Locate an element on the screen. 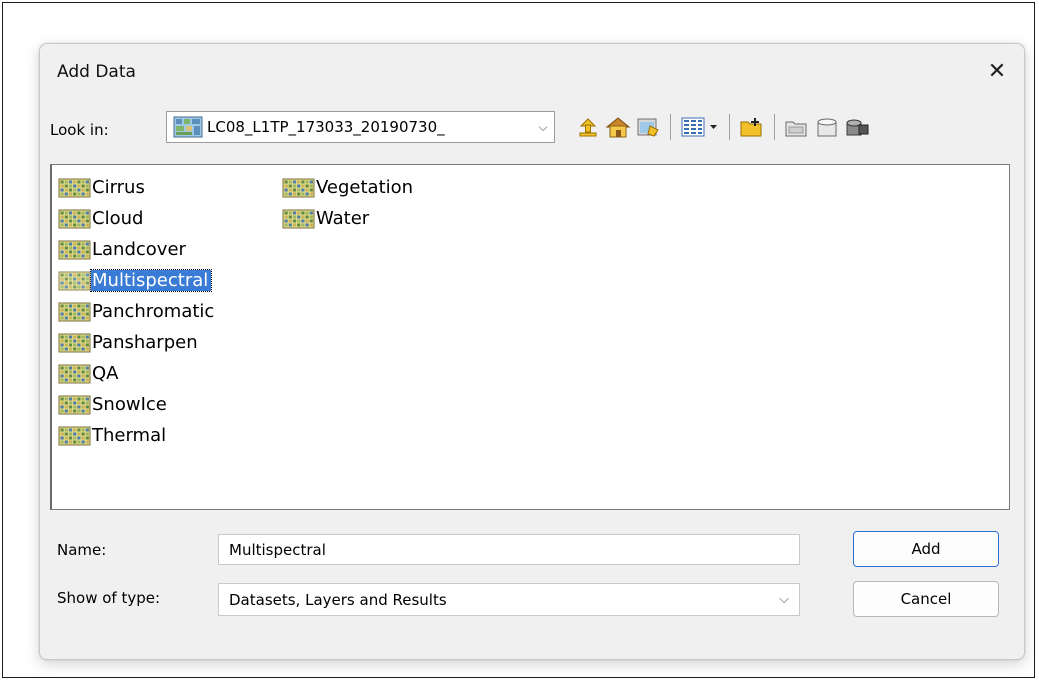  file-list-item: Cloud is located at coordinates (102, 218).